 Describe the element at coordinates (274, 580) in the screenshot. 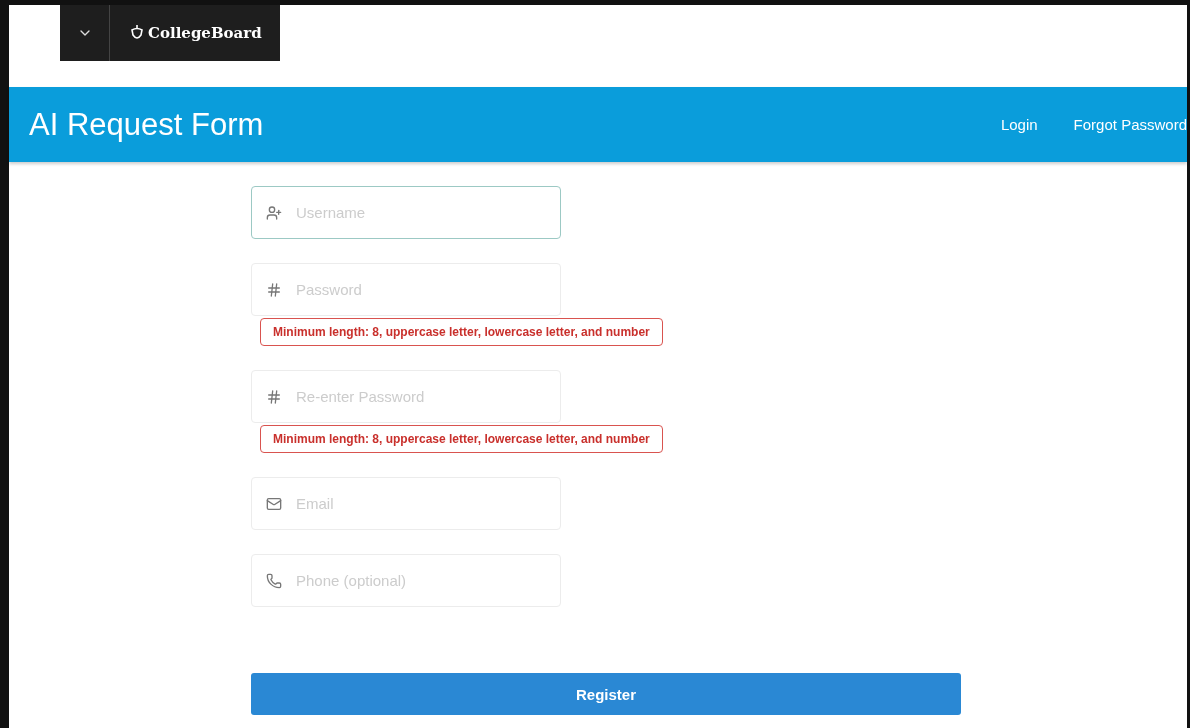

I see `phone-icon` at that location.